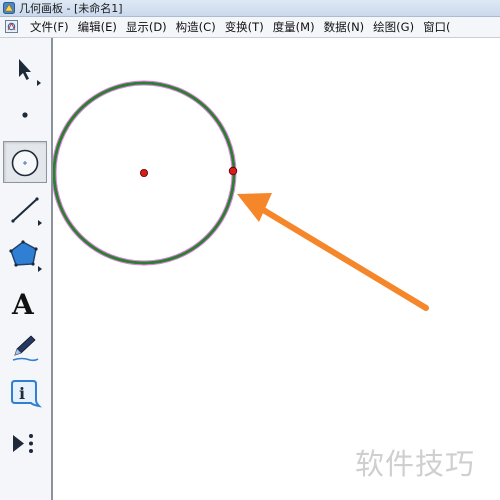 This screenshot has height=500, width=500. I want to click on straightedge-tool, so click(26, 211).